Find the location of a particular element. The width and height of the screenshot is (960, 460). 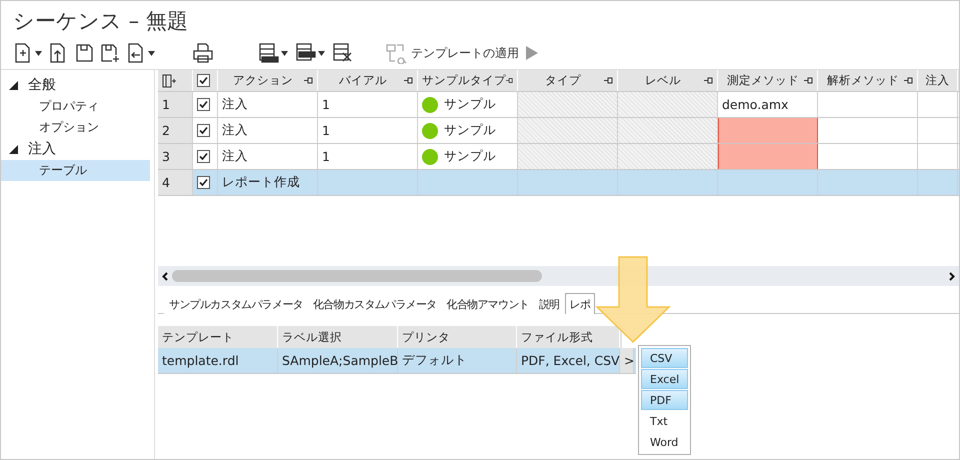

column-header: レベル is located at coordinates (668, 80).